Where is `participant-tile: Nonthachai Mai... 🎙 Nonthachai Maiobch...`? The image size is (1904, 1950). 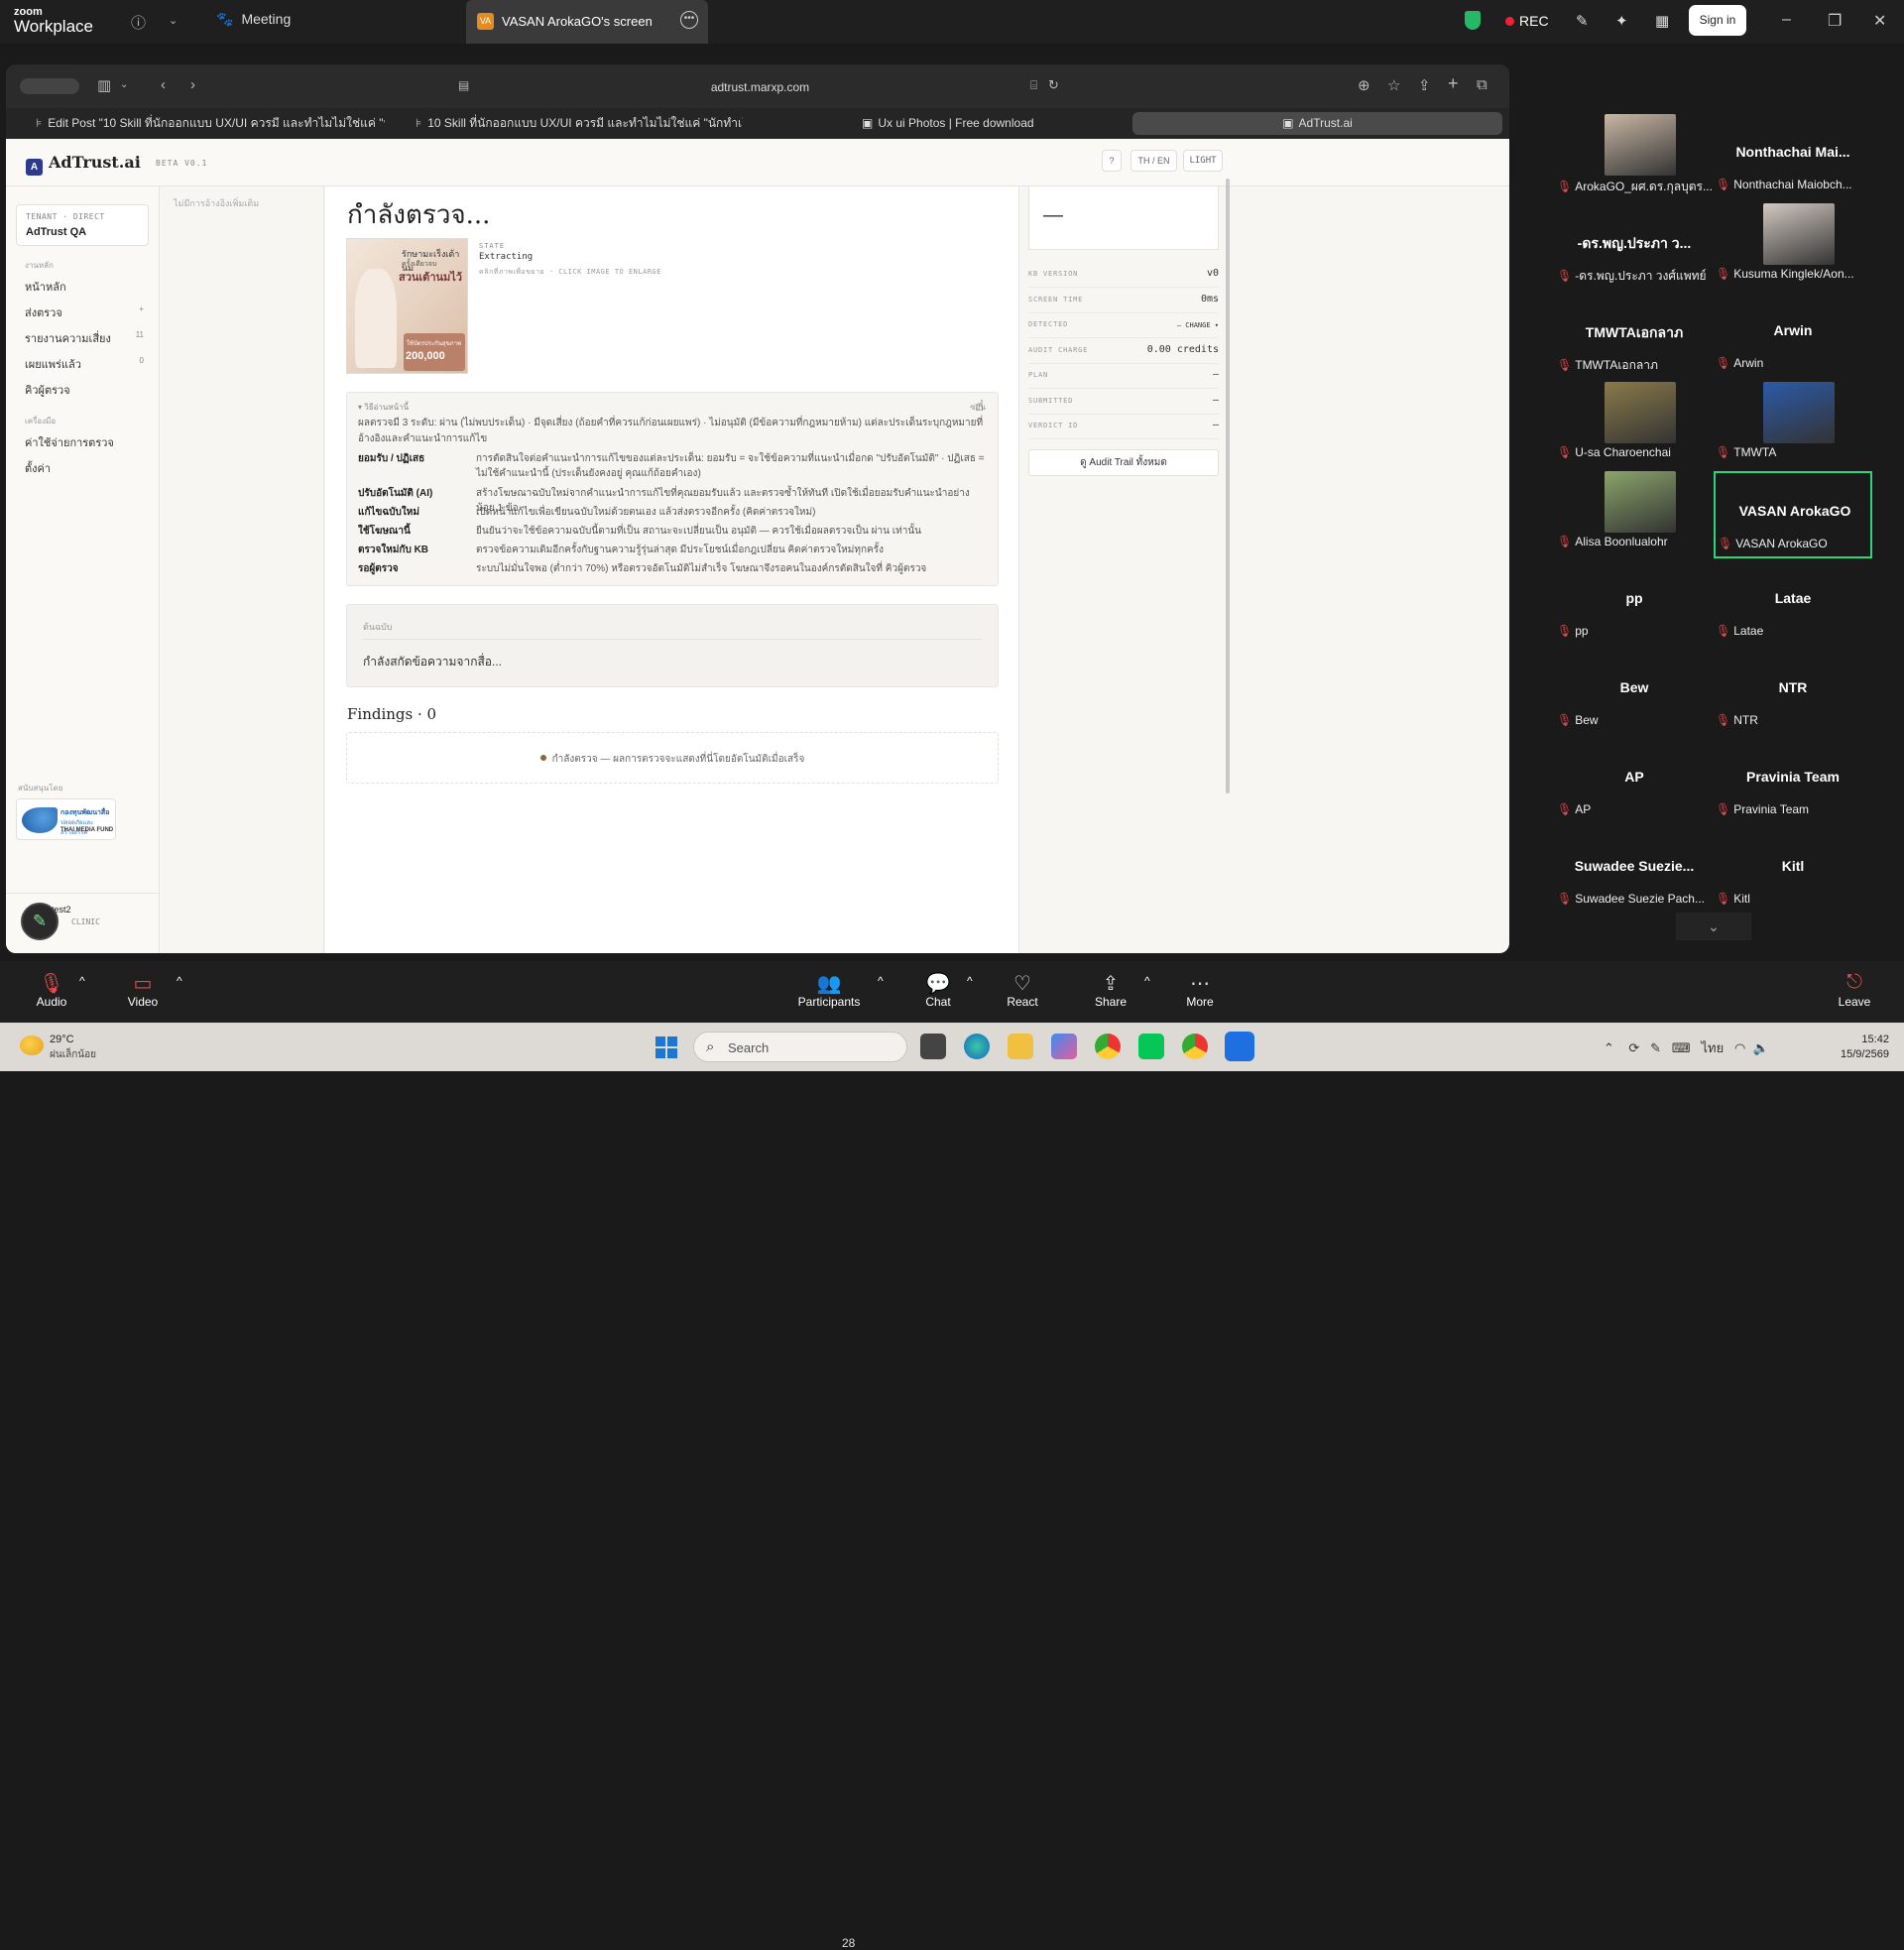
participant-tile: Nonthachai Mai... 🎙 Nonthachai Maiobch... is located at coordinates (1793, 158).